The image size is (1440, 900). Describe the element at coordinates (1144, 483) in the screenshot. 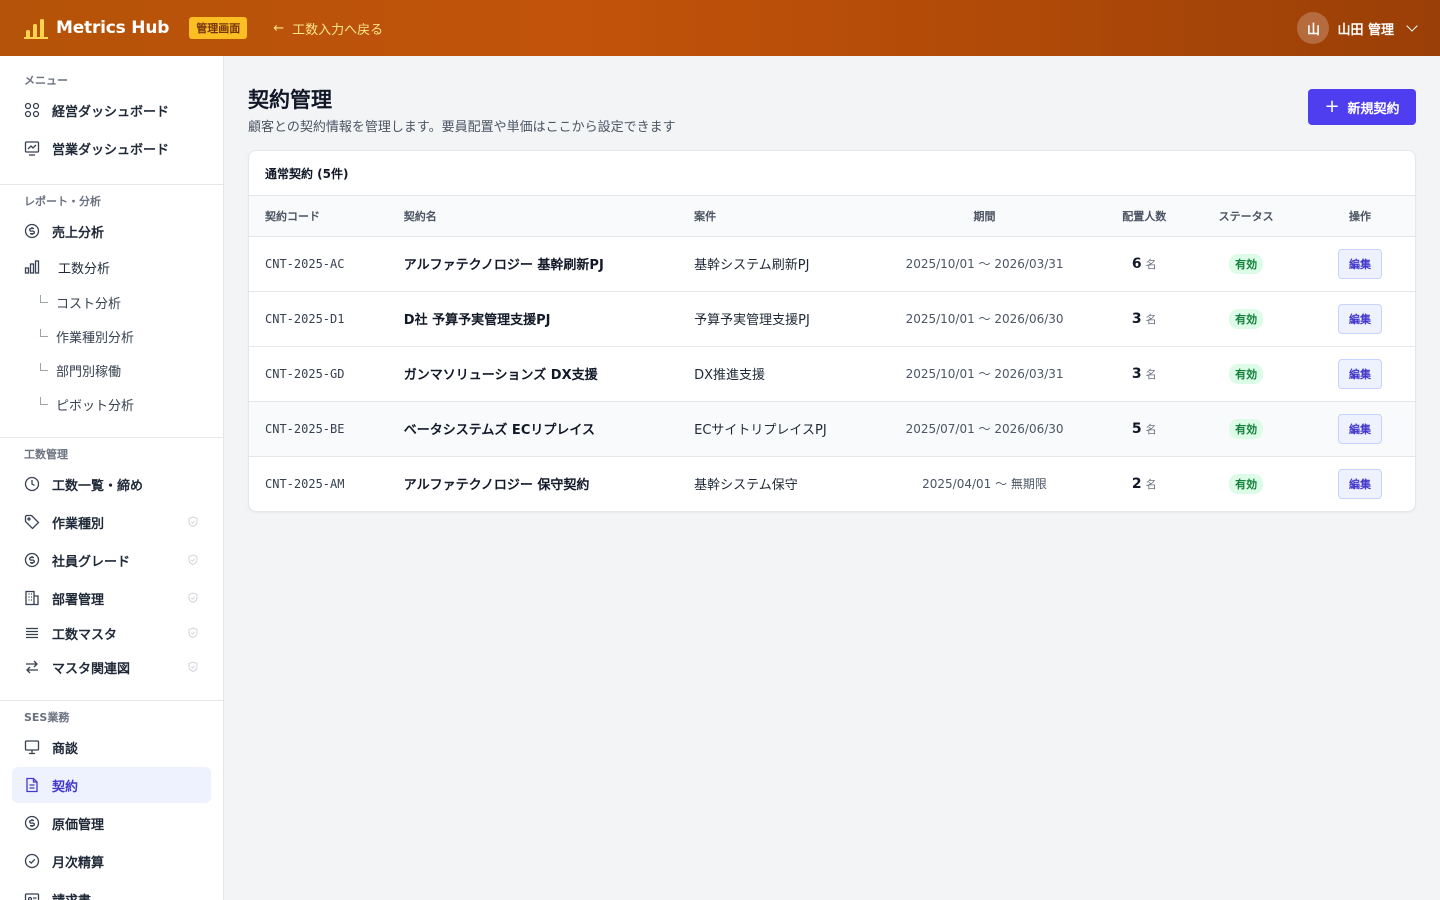

I see `assigned-count: 2名` at that location.